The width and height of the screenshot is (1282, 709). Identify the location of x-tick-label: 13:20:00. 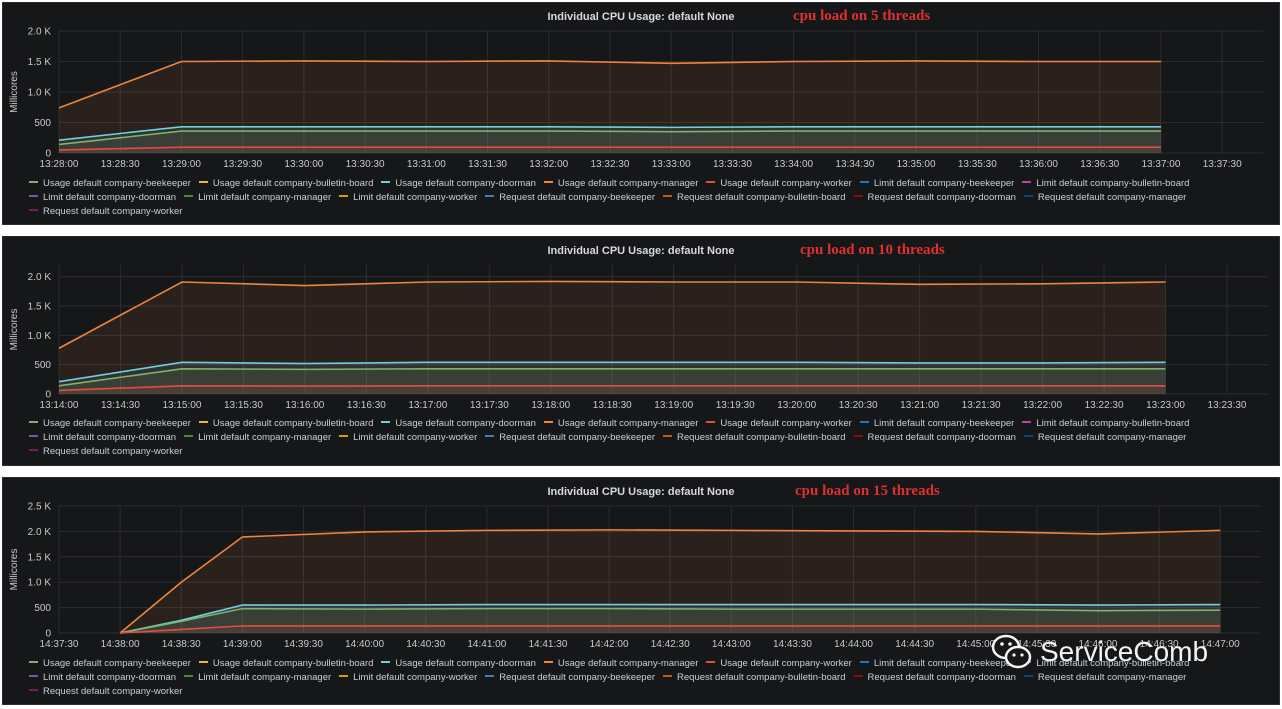
(796, 405).